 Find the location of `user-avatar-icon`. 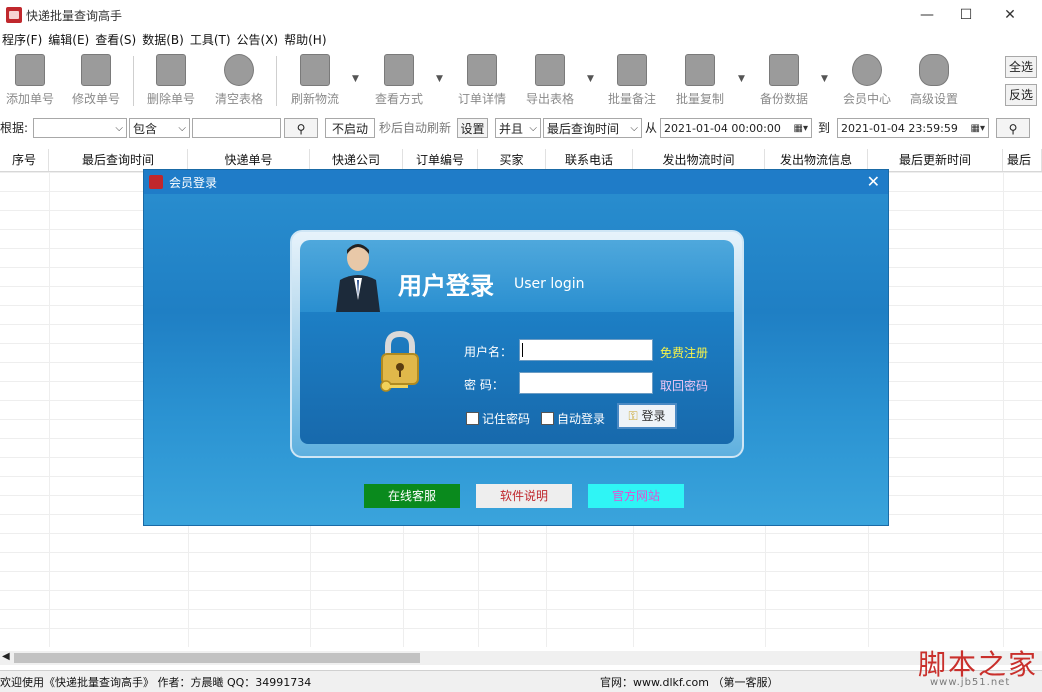

user-avatar-icon is located at coordinates (358, 278).